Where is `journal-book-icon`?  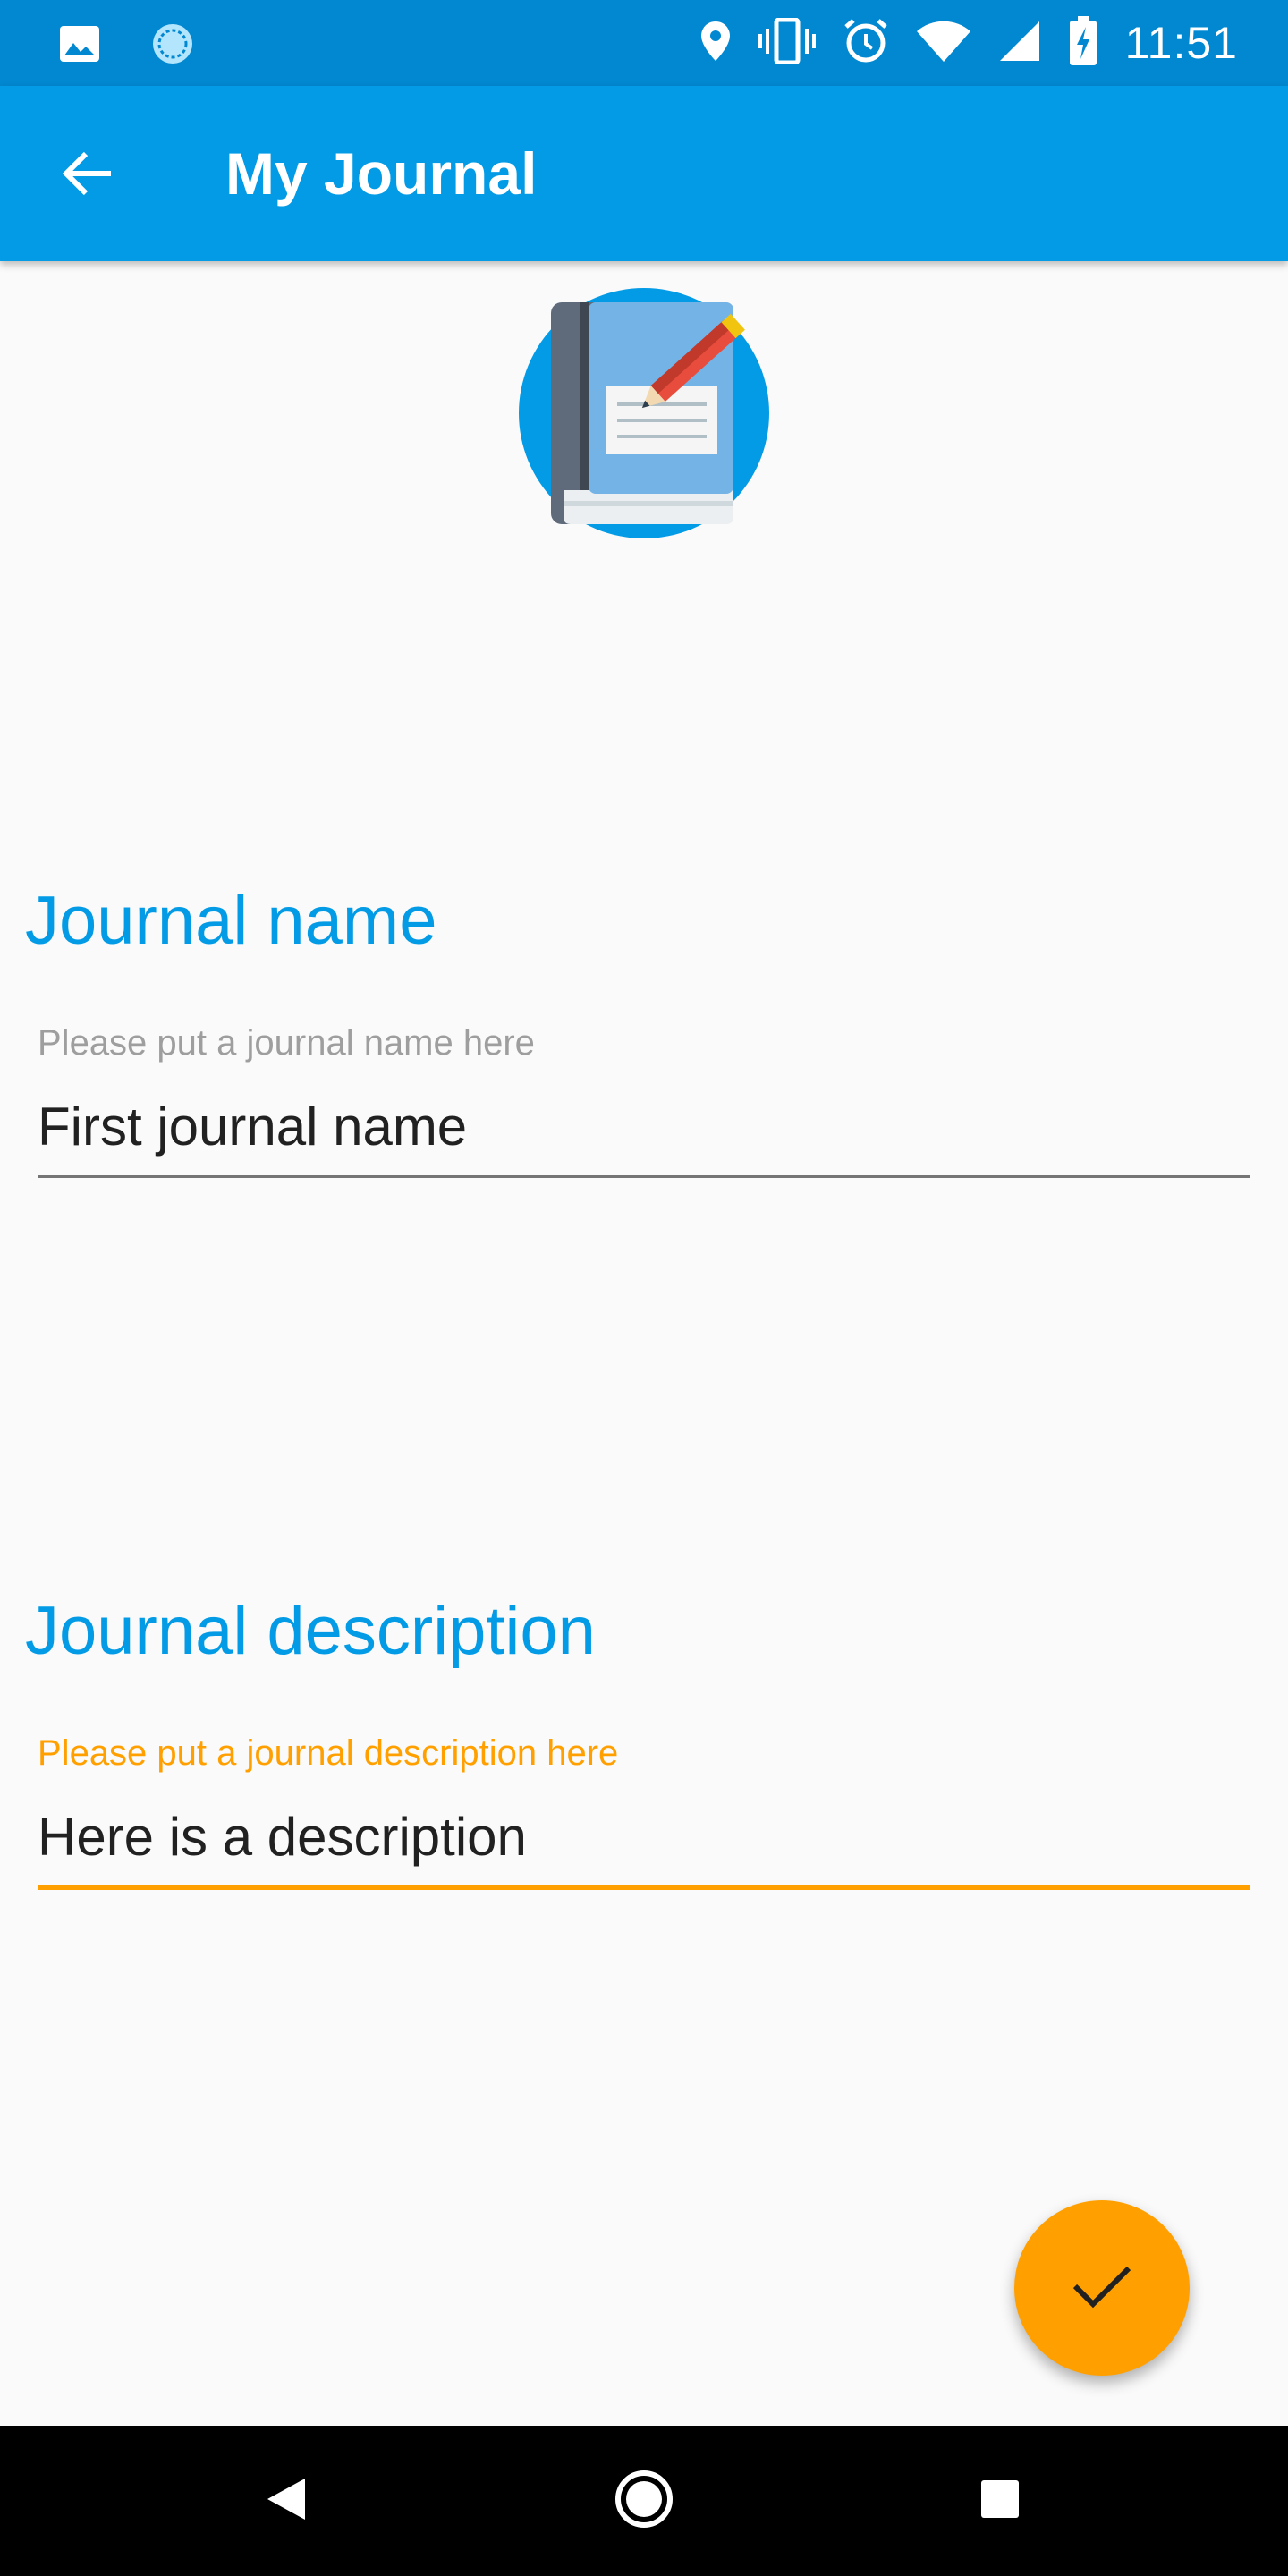 journal-book-icon is located at coordinates (644, 413).